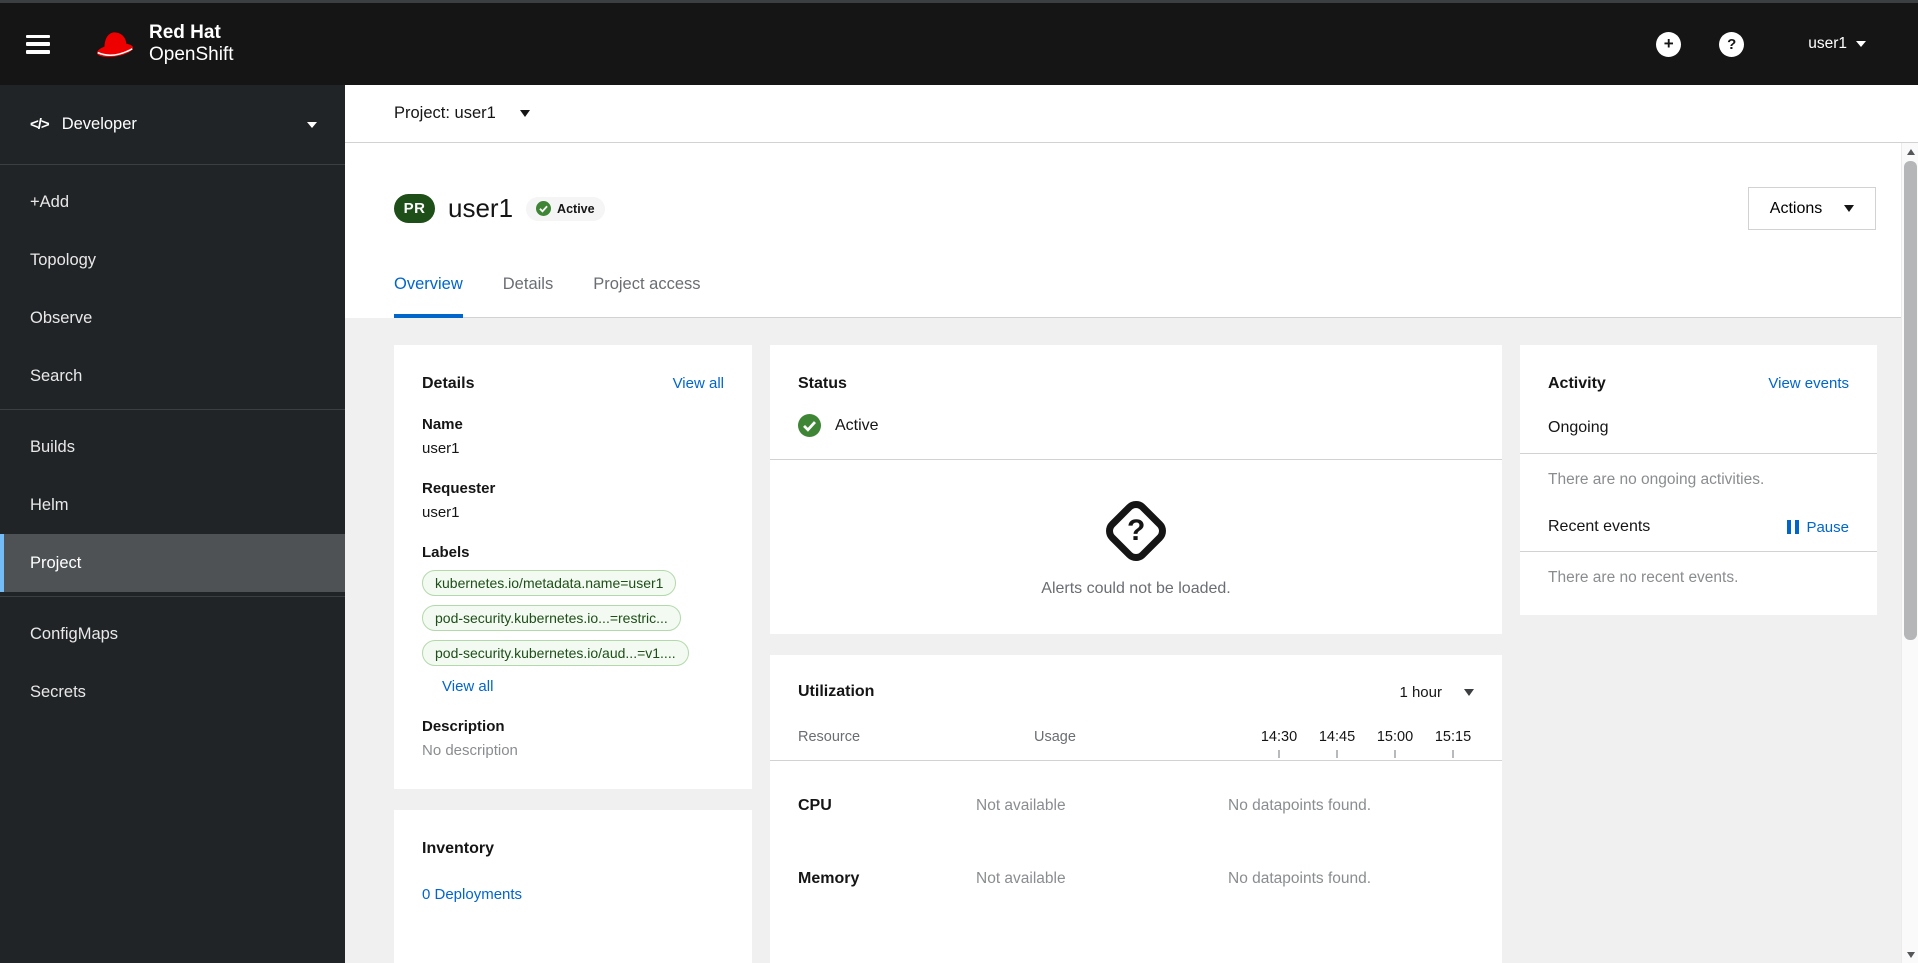 The image size is (1918, 963). What do you see at coordinates (441, 448) in the screenshot?
I see `name-value: user1` at bounding box center [441, 448].